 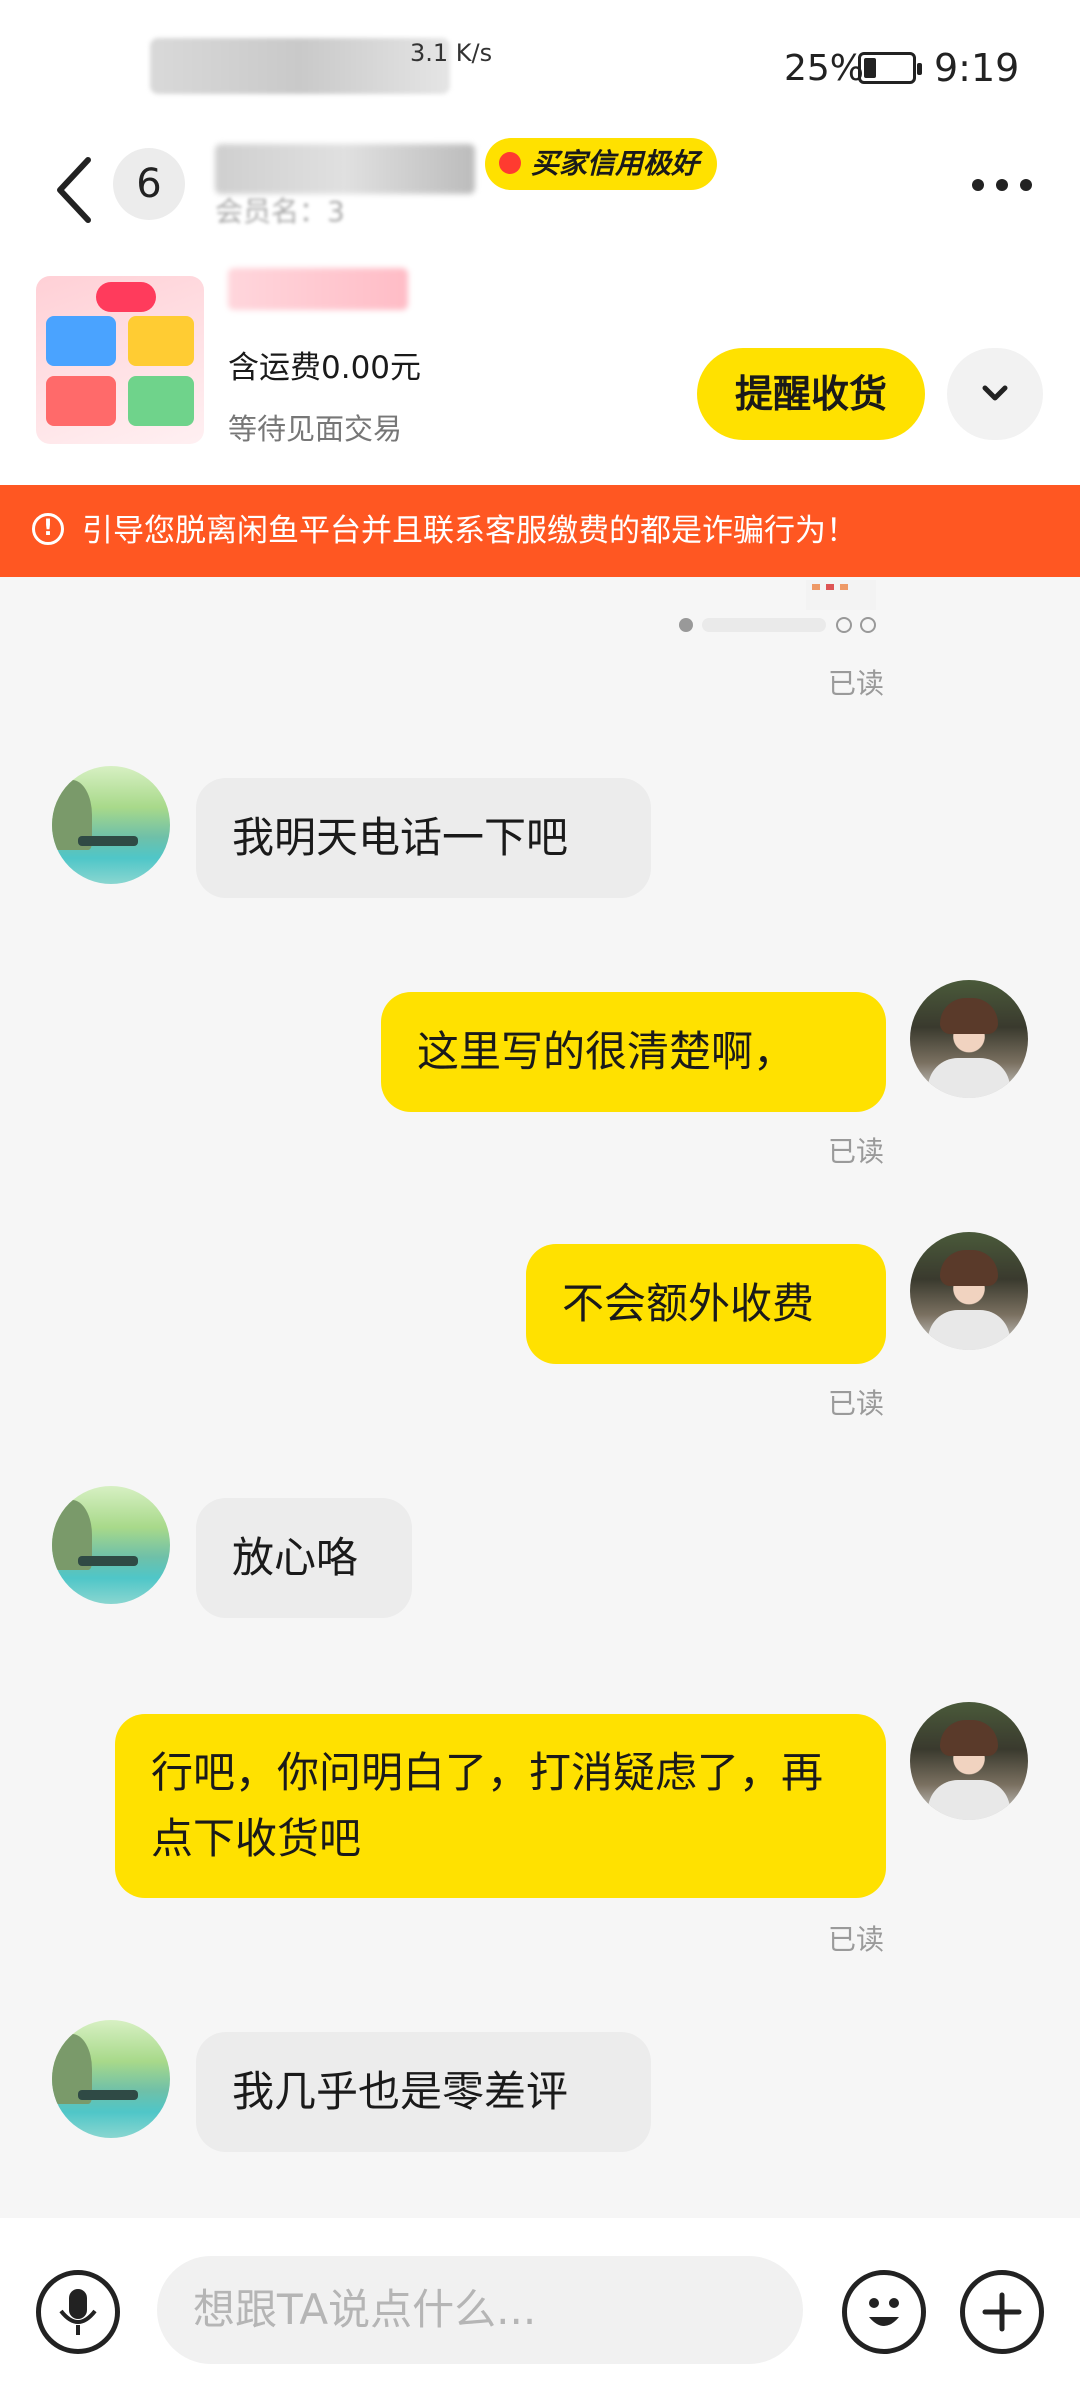 I want to click on credit-dot-icon, so click(x=510, y=163).